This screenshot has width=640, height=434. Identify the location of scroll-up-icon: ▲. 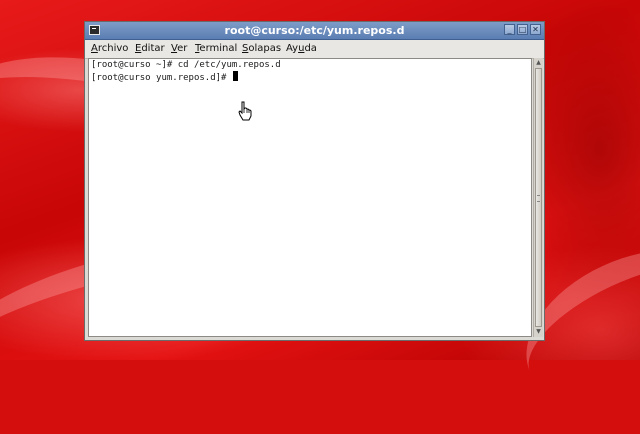
(538, 63).